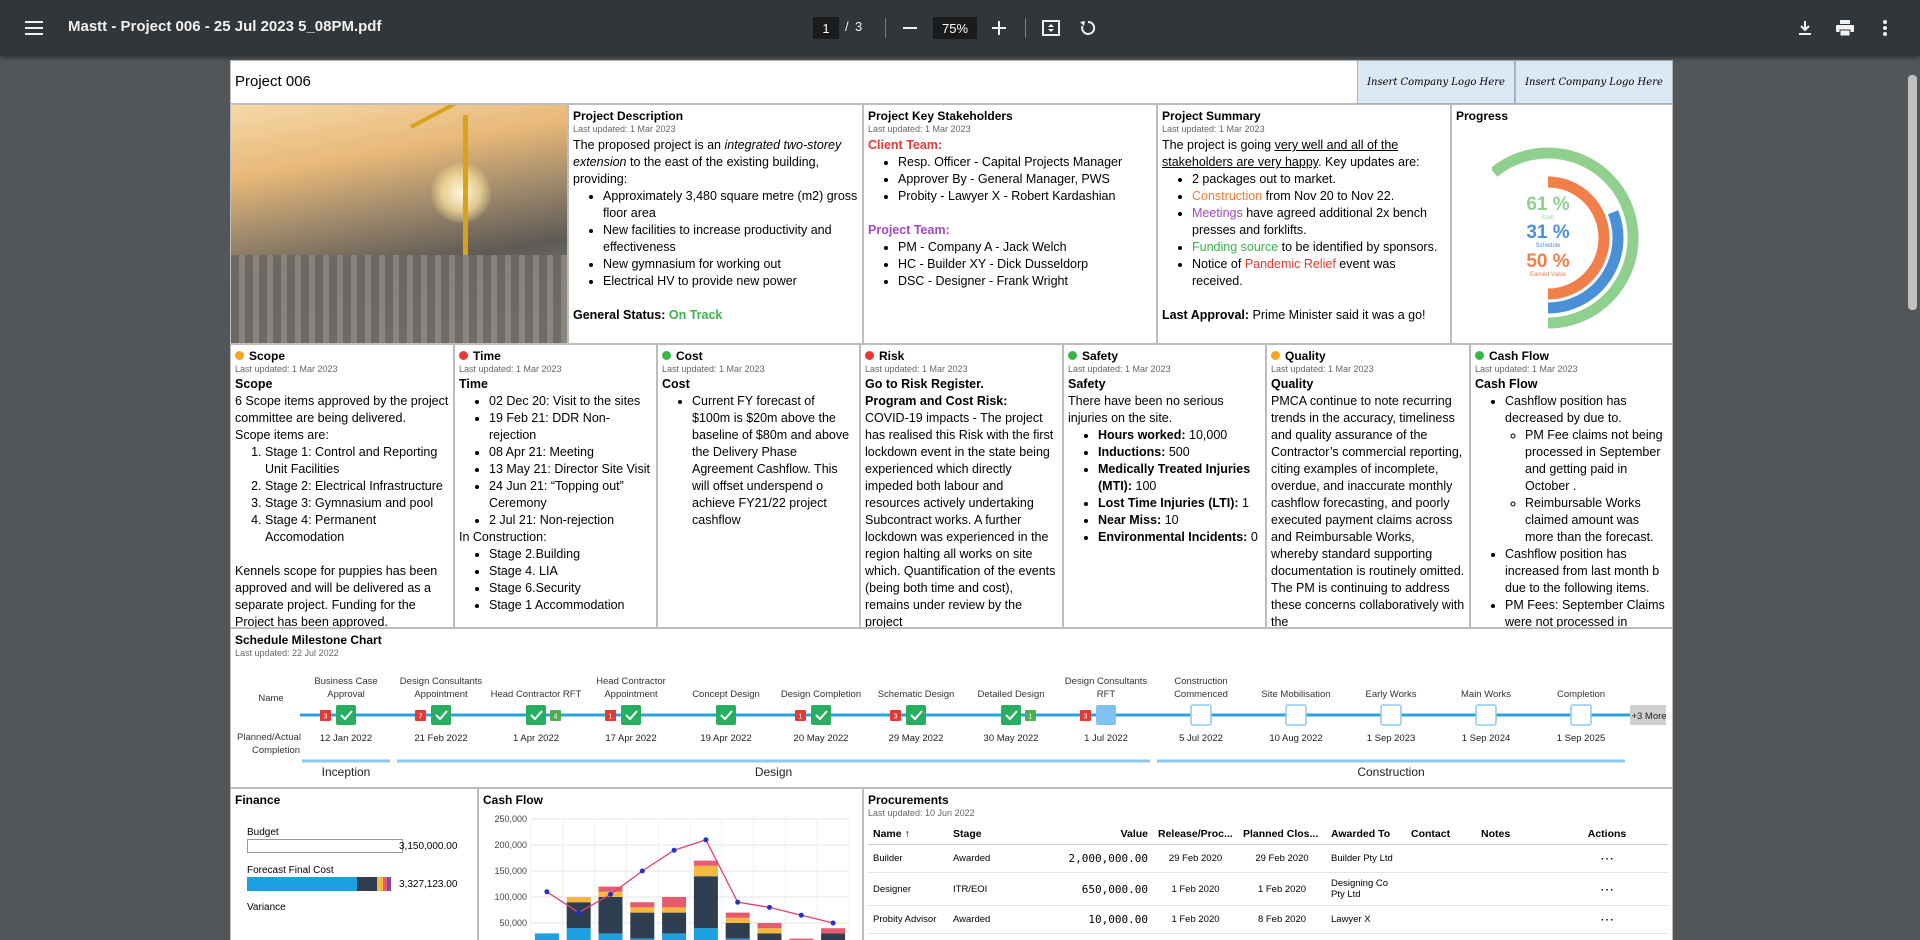 This screenshot has width=1920, height=940. I want to click on milestone: Business Case Approval 3 12 Jan 2022, so click(345, 710).